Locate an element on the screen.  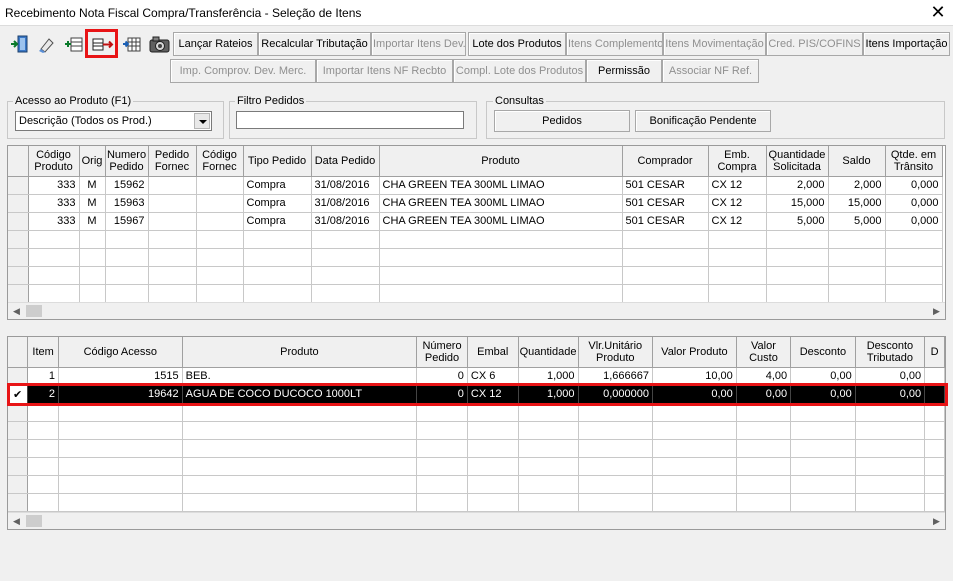
table-cell: CX 12 is located at coordinates (493, 394).